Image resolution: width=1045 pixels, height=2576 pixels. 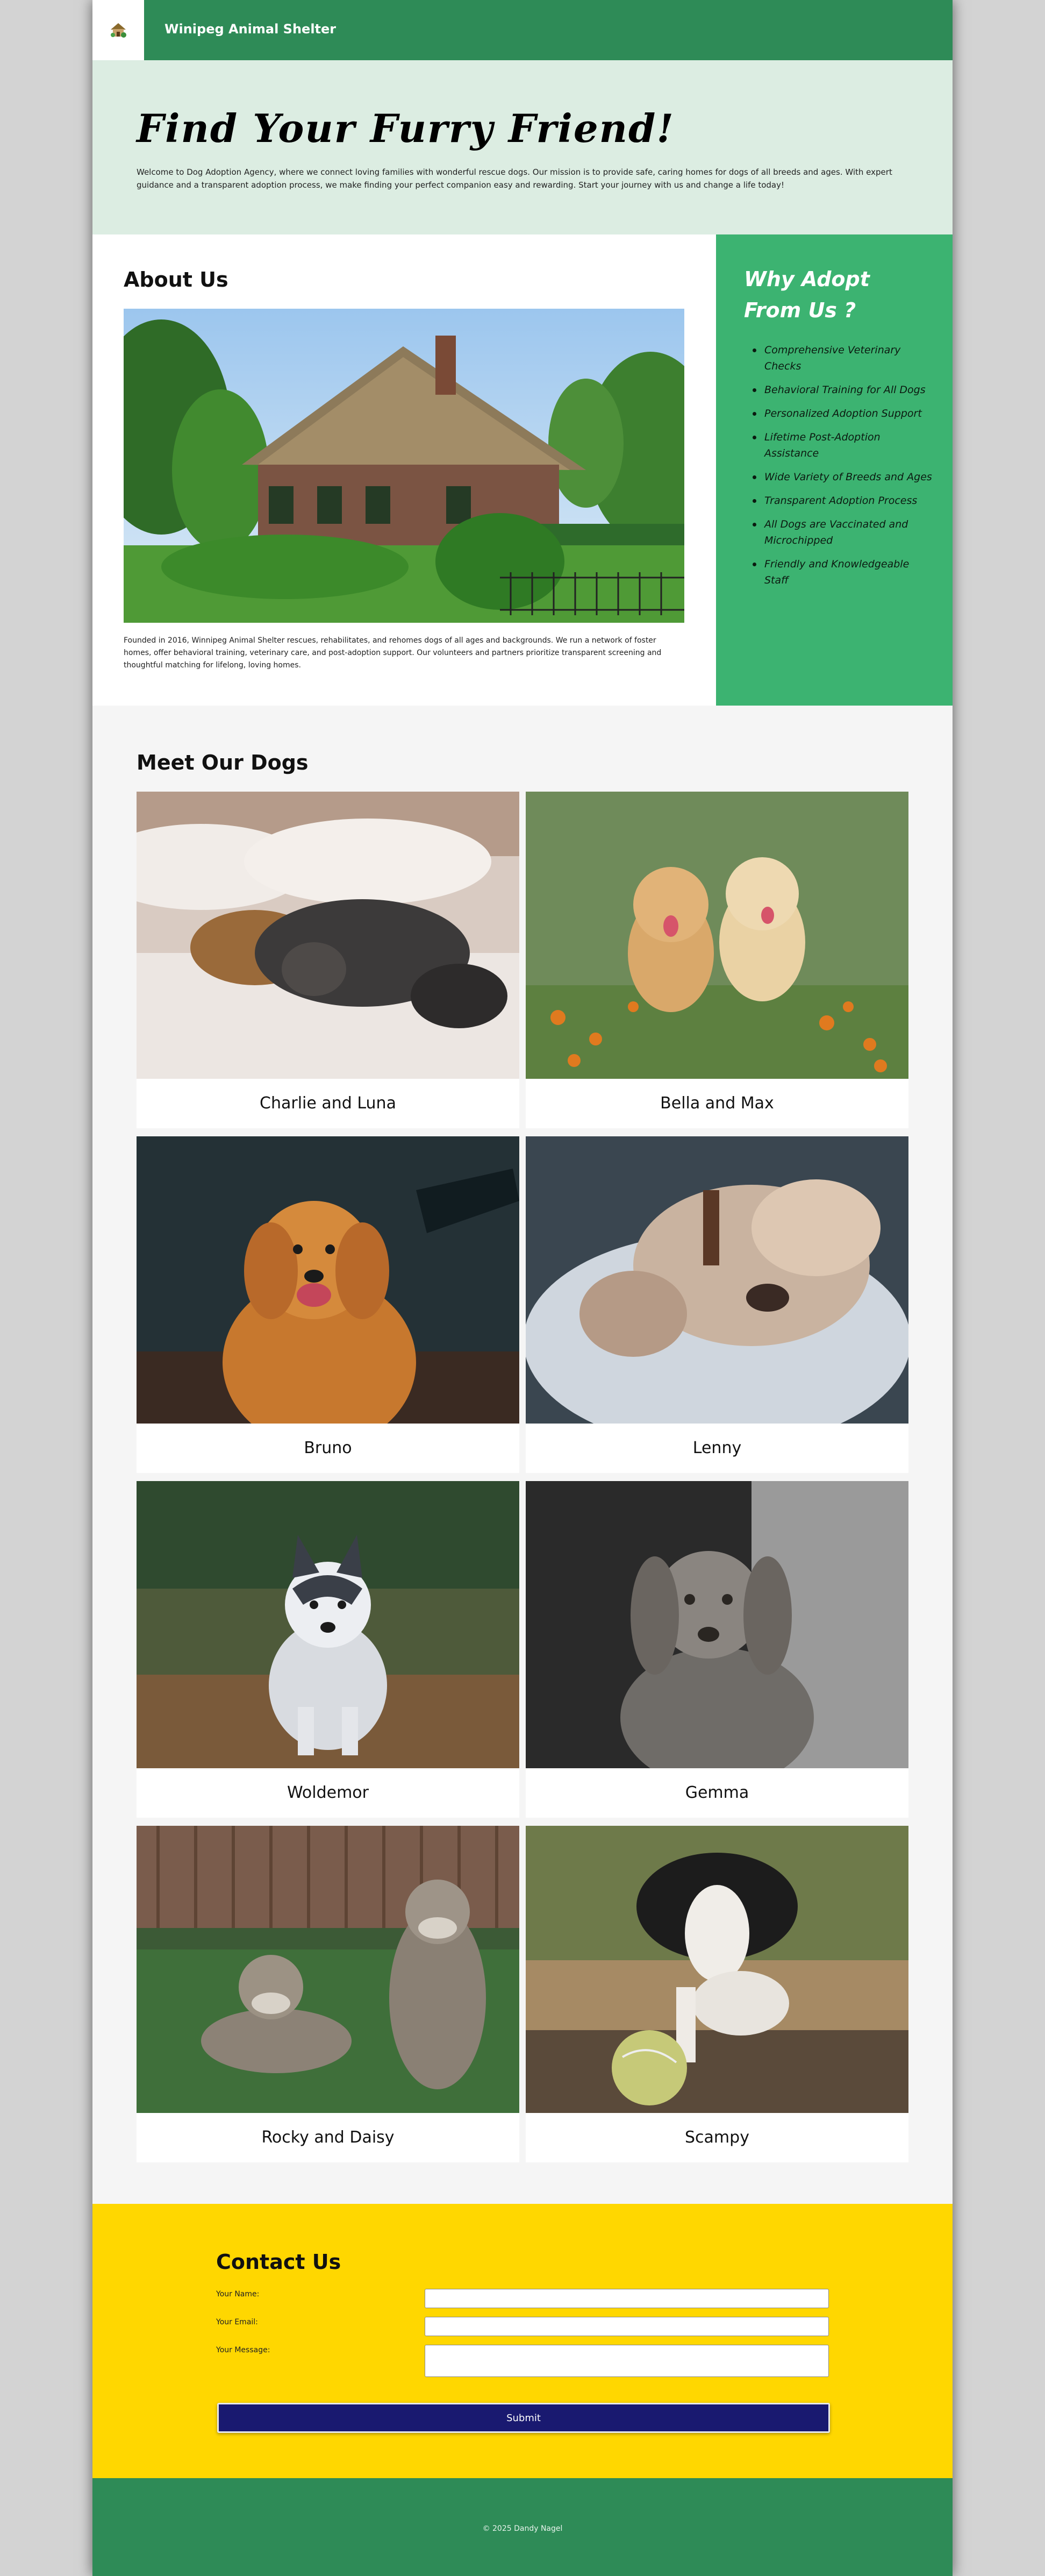 I want to click on message-field, so click(x=627, y=2361).